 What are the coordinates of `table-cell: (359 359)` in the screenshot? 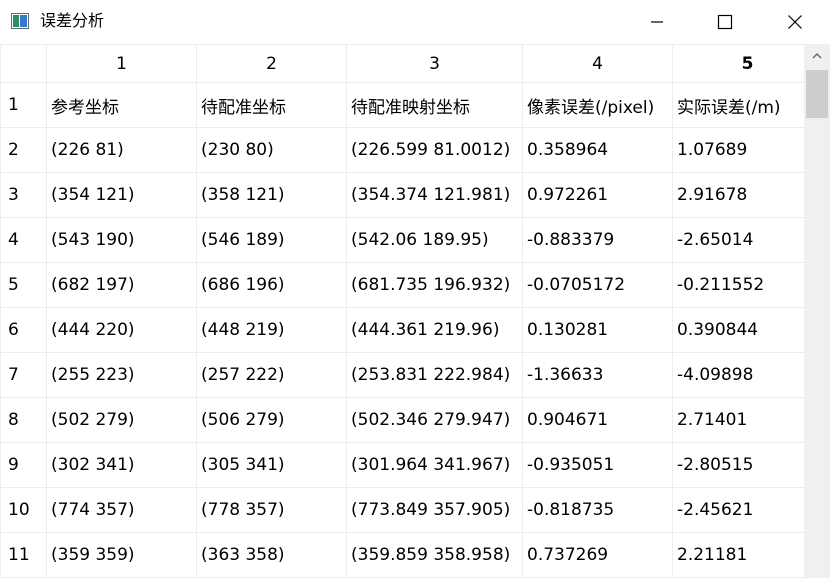 It's located at (121, 555).